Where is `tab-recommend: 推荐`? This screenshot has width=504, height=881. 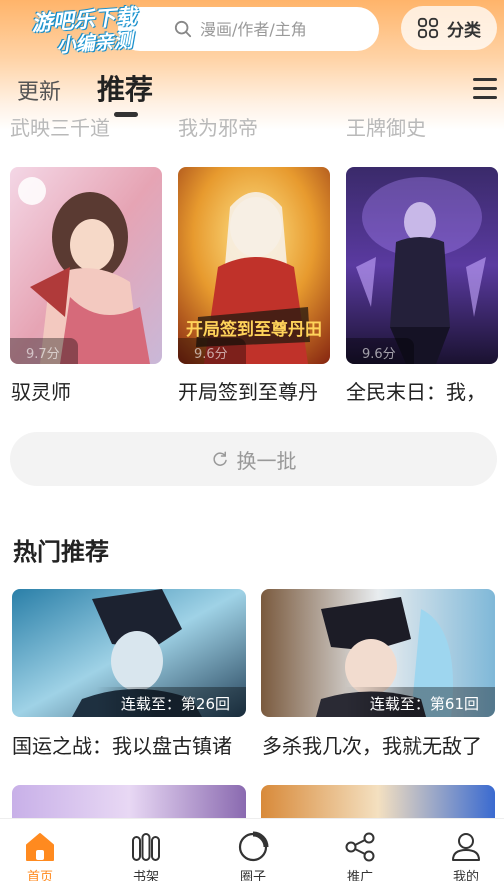 tab-recommend: 推荐 is located at coordinates (125, 88).